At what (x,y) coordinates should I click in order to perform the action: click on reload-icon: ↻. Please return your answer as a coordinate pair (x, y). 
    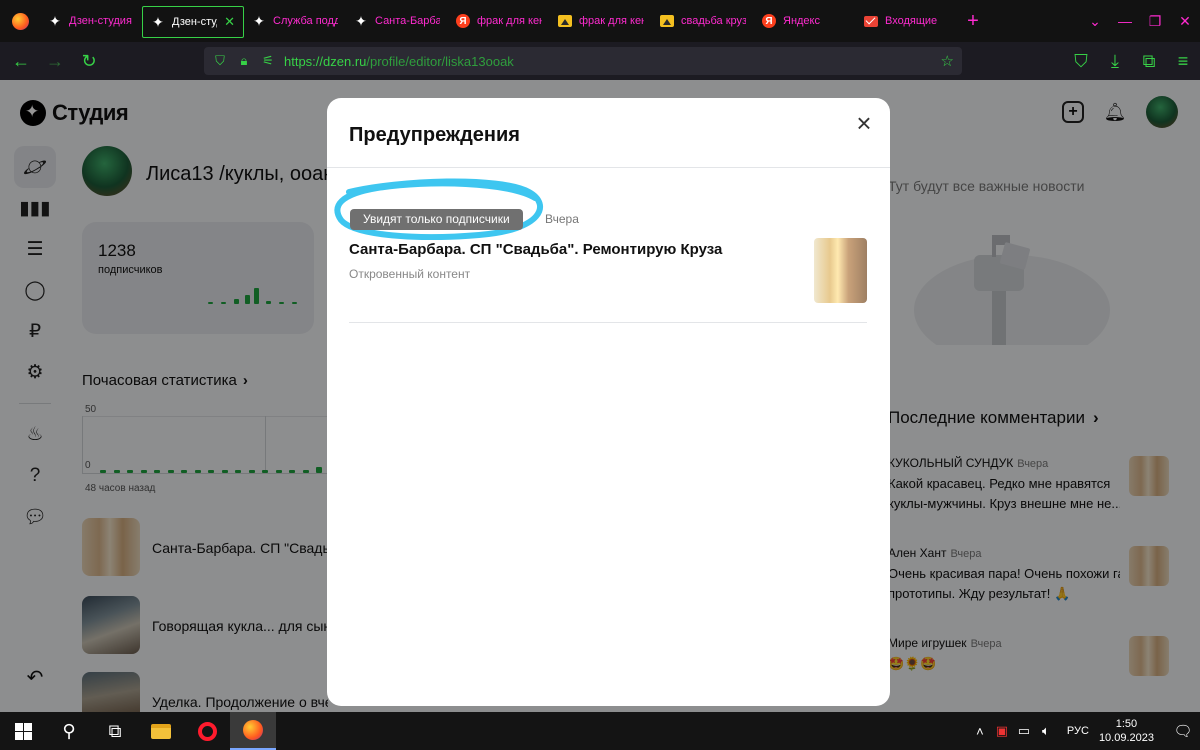
    Looking at the image, I should click on (89, 61).